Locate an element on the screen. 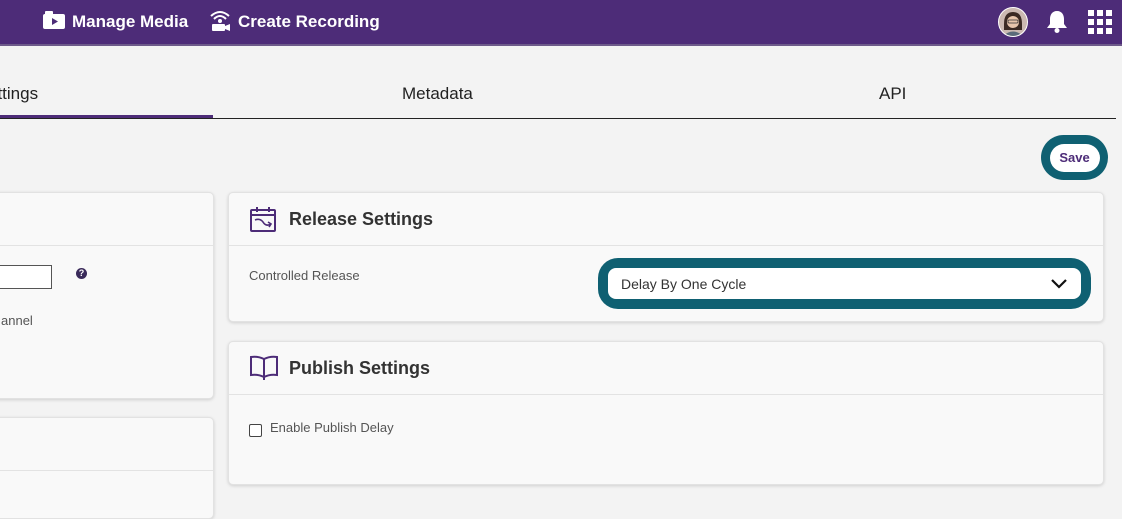  save-button: Save is located at coordinates (1074, 157).